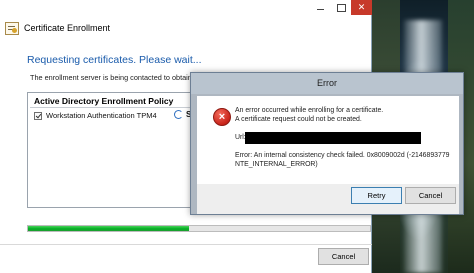 Image resolution: width=474 pixels, height=273 pixels. What do you see at coordinates (67, 28) in the screenshot?
I see `window-title: Certificate Enrollment` at bounding box center [67, 28].